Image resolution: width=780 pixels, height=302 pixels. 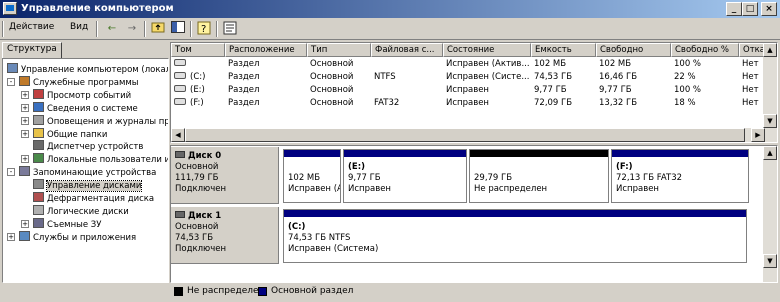 I want to click on column-header: Свободно, so click(x=633, y=50).